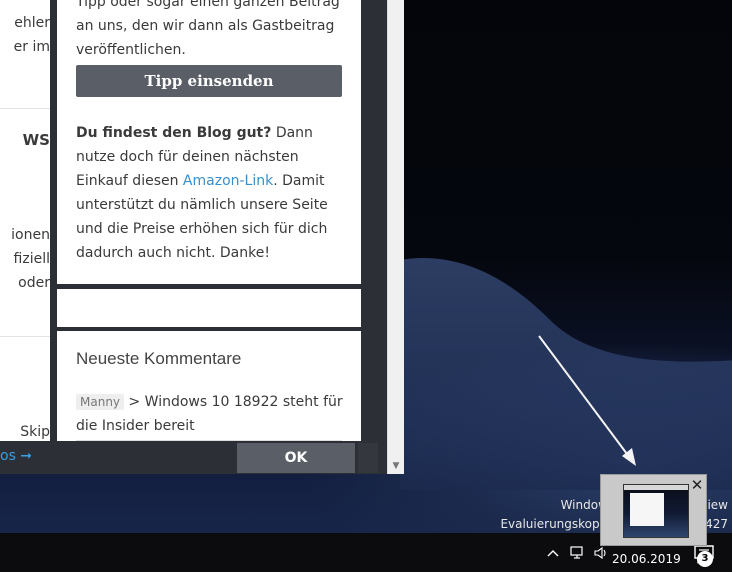 The image size is (732, 572). I want to click on show-hidden-icons-chevron-icon, so click(553, 552).